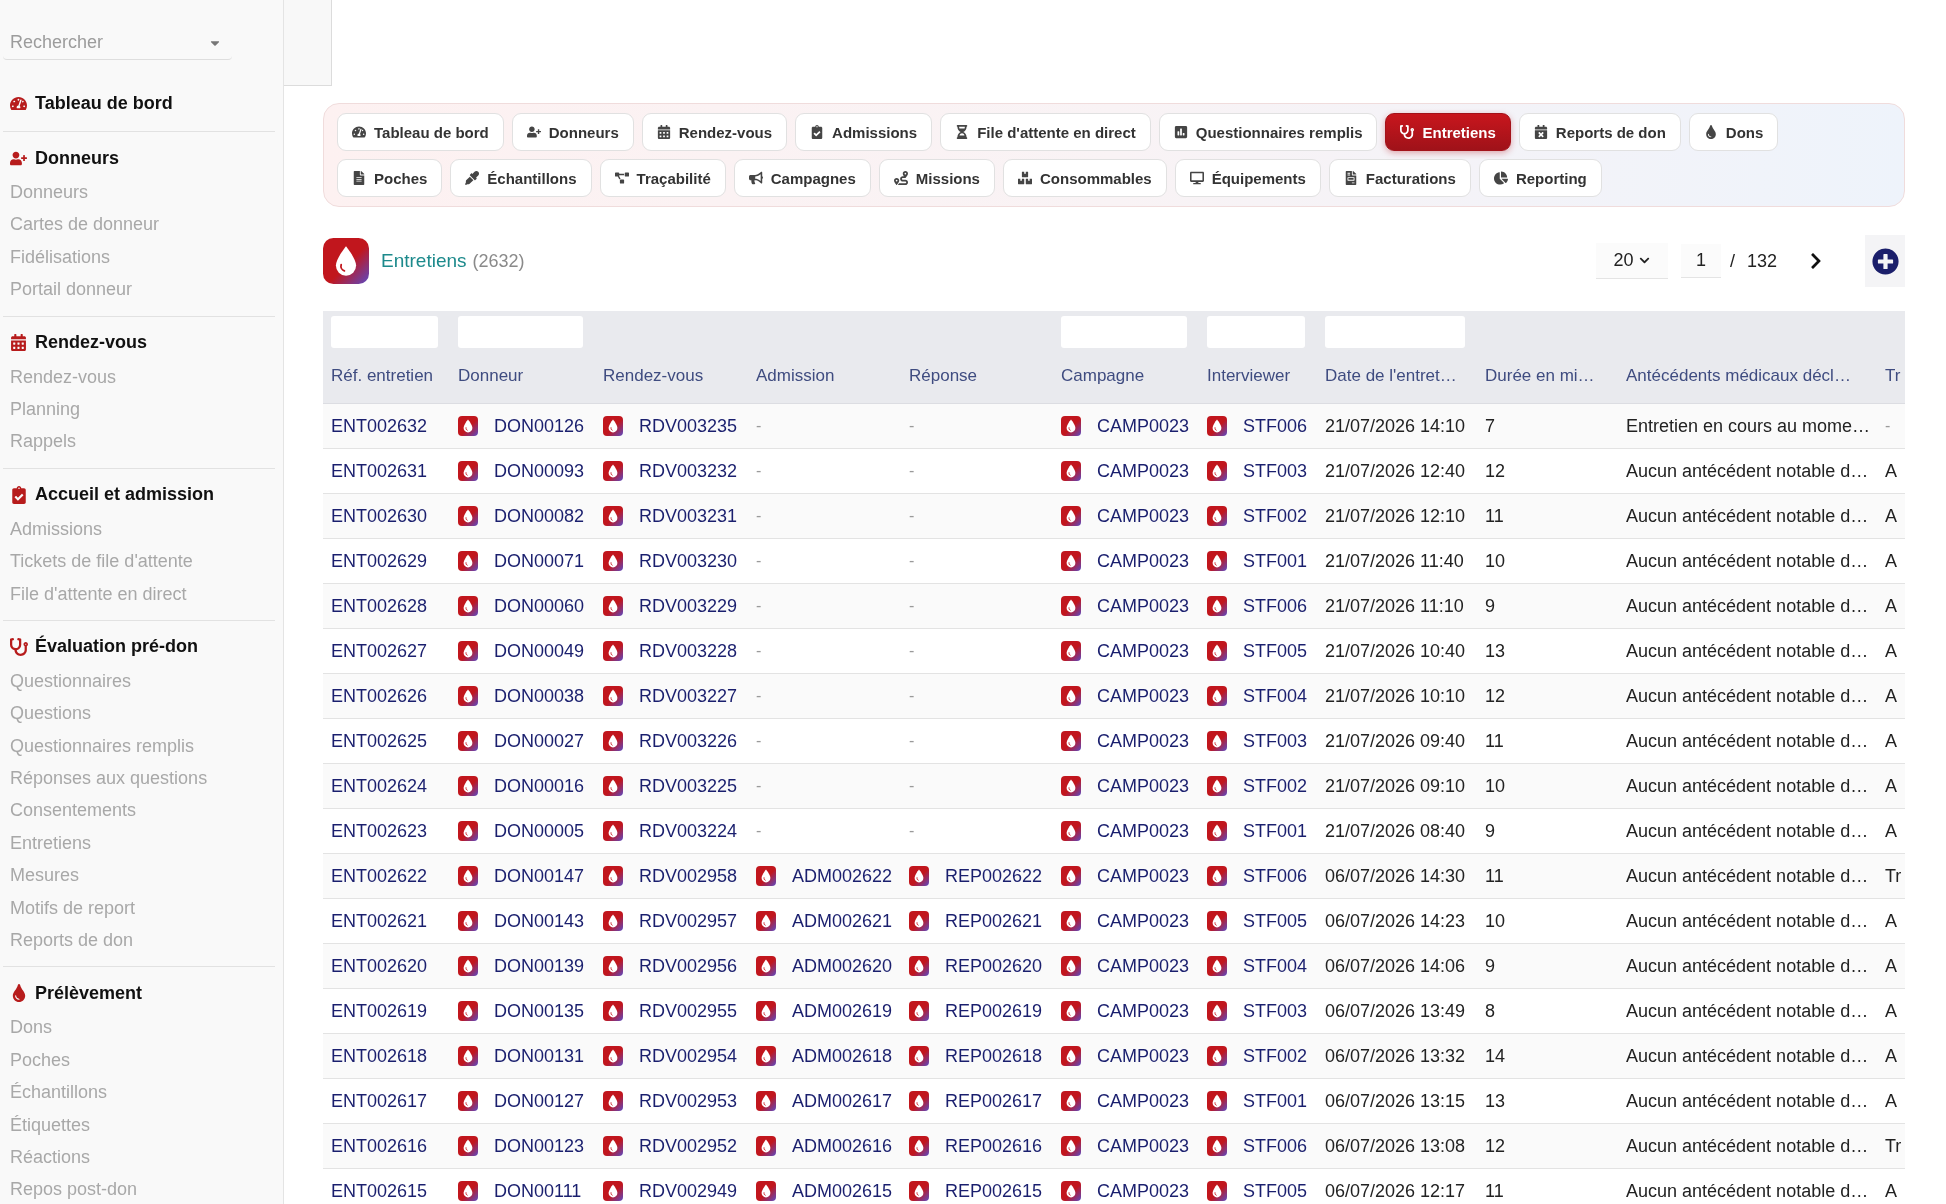 This screenshot has height=1204, width=1946. Describe the element at coordinates (842, 1191) in the screenshot. I see `record-link: ADM002615` at that location.